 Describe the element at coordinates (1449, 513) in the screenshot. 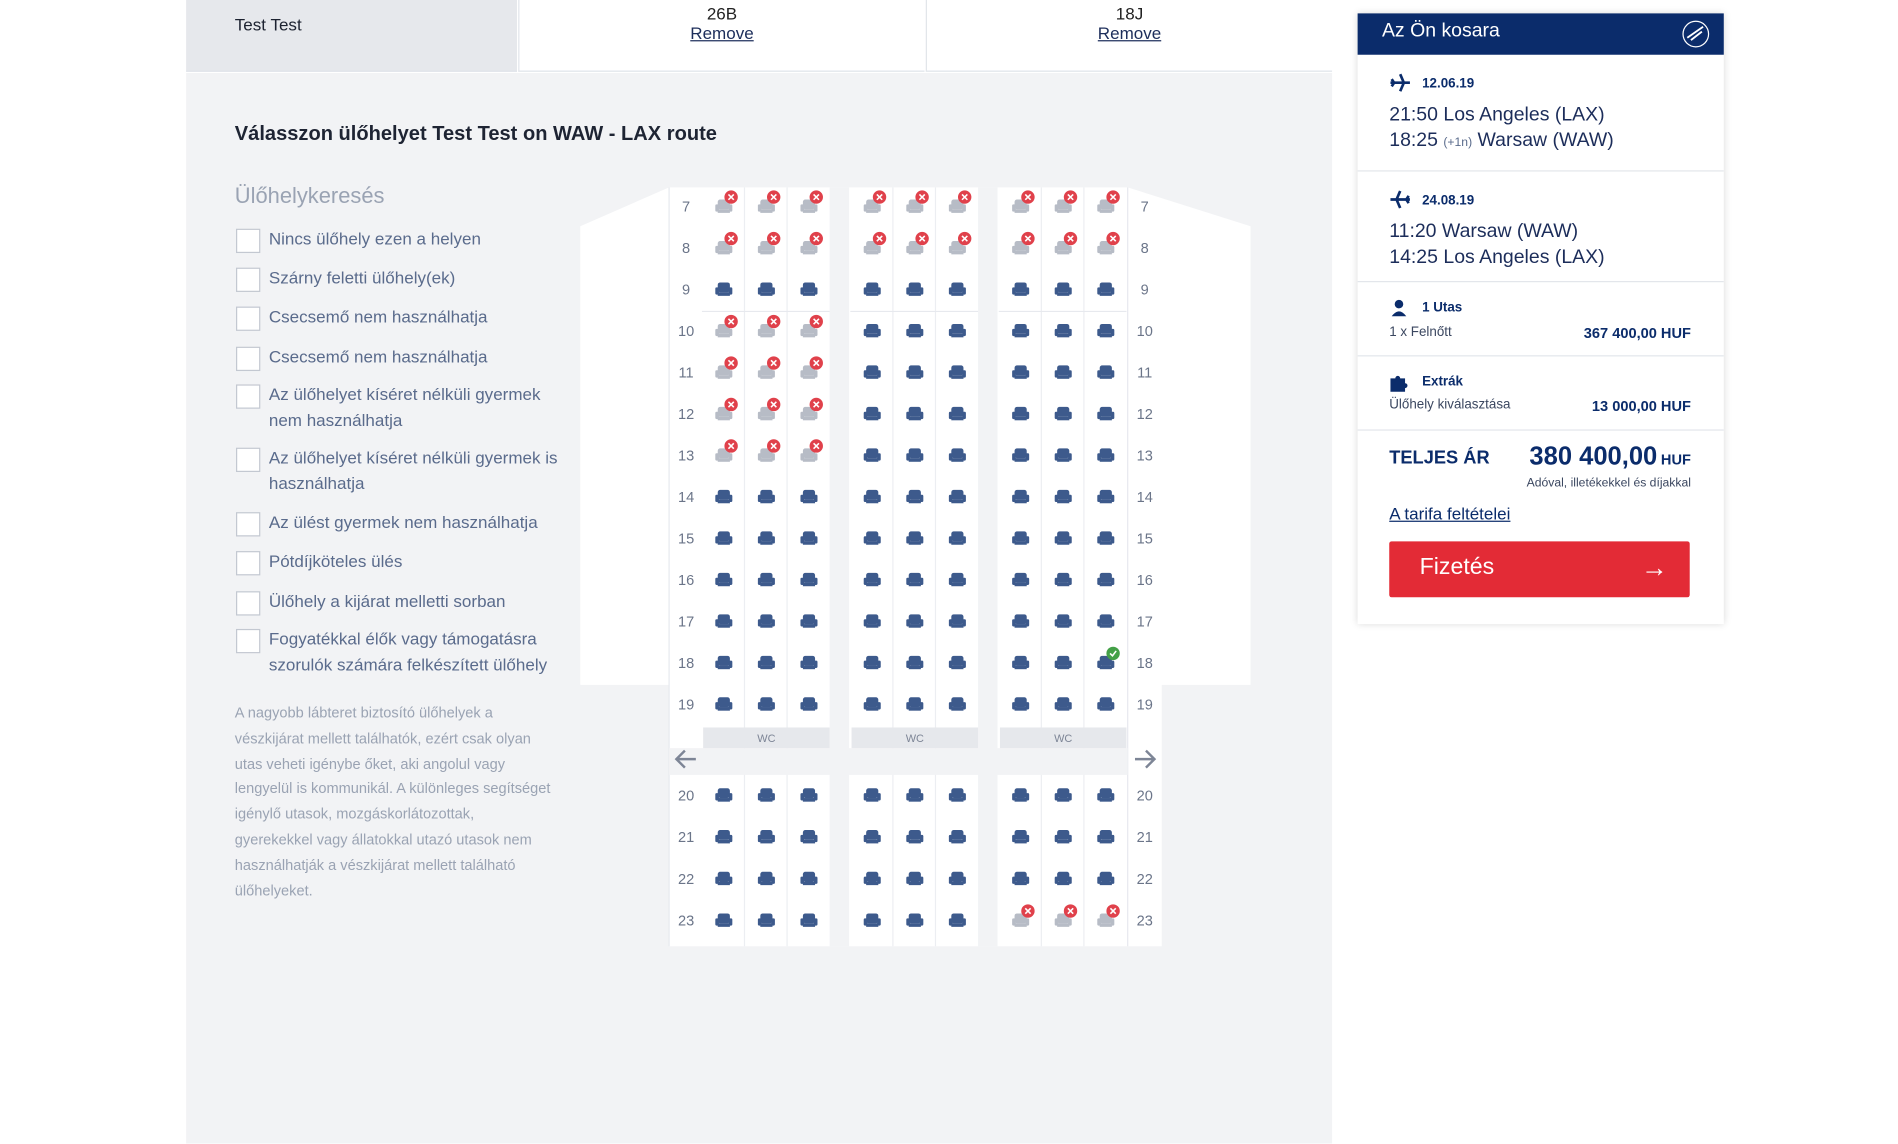

I see `tariff-conditions-link: A tarifa feltételei` at that location.